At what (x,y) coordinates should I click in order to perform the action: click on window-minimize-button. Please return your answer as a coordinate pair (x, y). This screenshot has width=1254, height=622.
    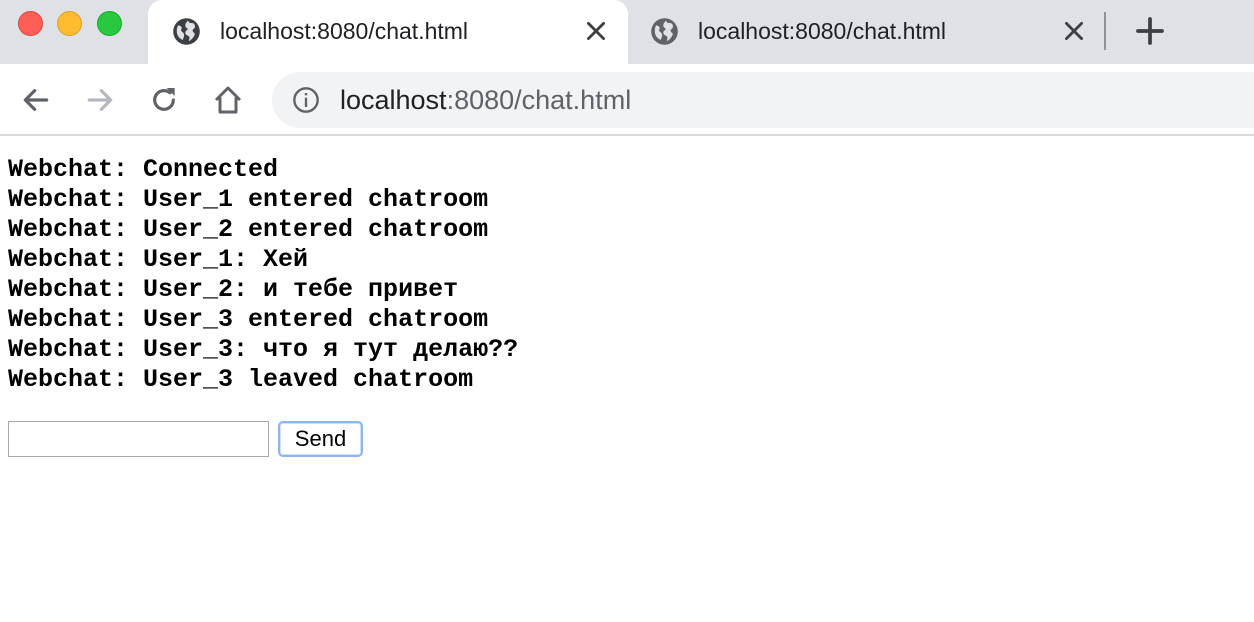
    Looking at the image, I should click on (69, 23).